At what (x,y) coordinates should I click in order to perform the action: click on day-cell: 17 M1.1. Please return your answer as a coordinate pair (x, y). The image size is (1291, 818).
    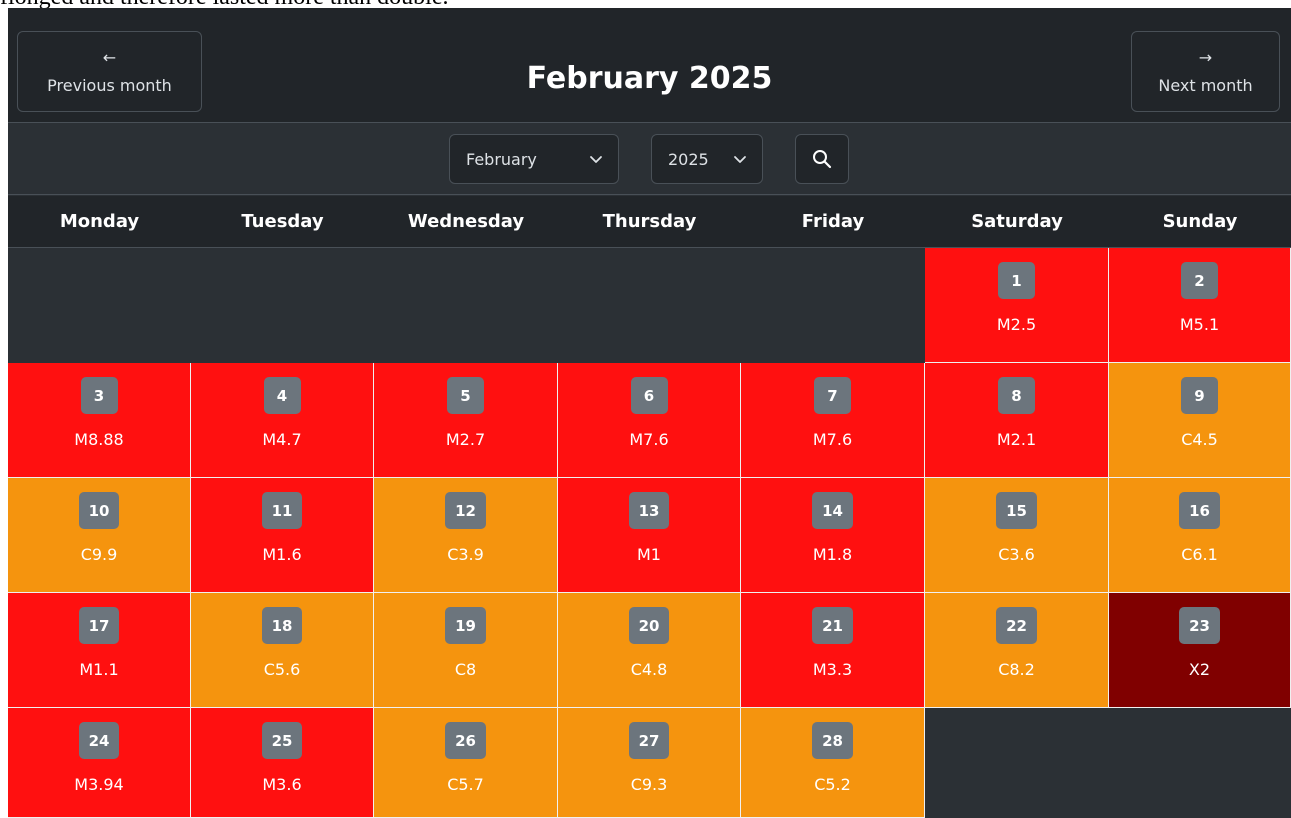
    Looking at the image, I should click on (99, 650).